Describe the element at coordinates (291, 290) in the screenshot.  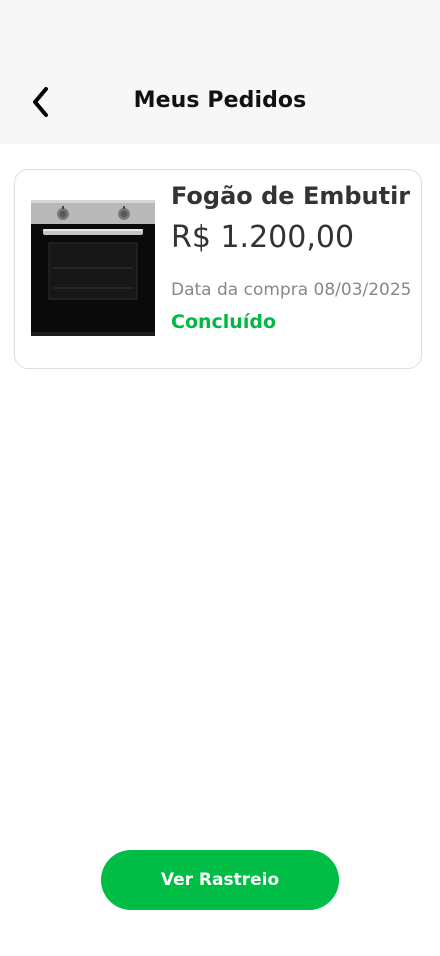
I see `purchase-date: Data da compra 08/03/2025` at that location.